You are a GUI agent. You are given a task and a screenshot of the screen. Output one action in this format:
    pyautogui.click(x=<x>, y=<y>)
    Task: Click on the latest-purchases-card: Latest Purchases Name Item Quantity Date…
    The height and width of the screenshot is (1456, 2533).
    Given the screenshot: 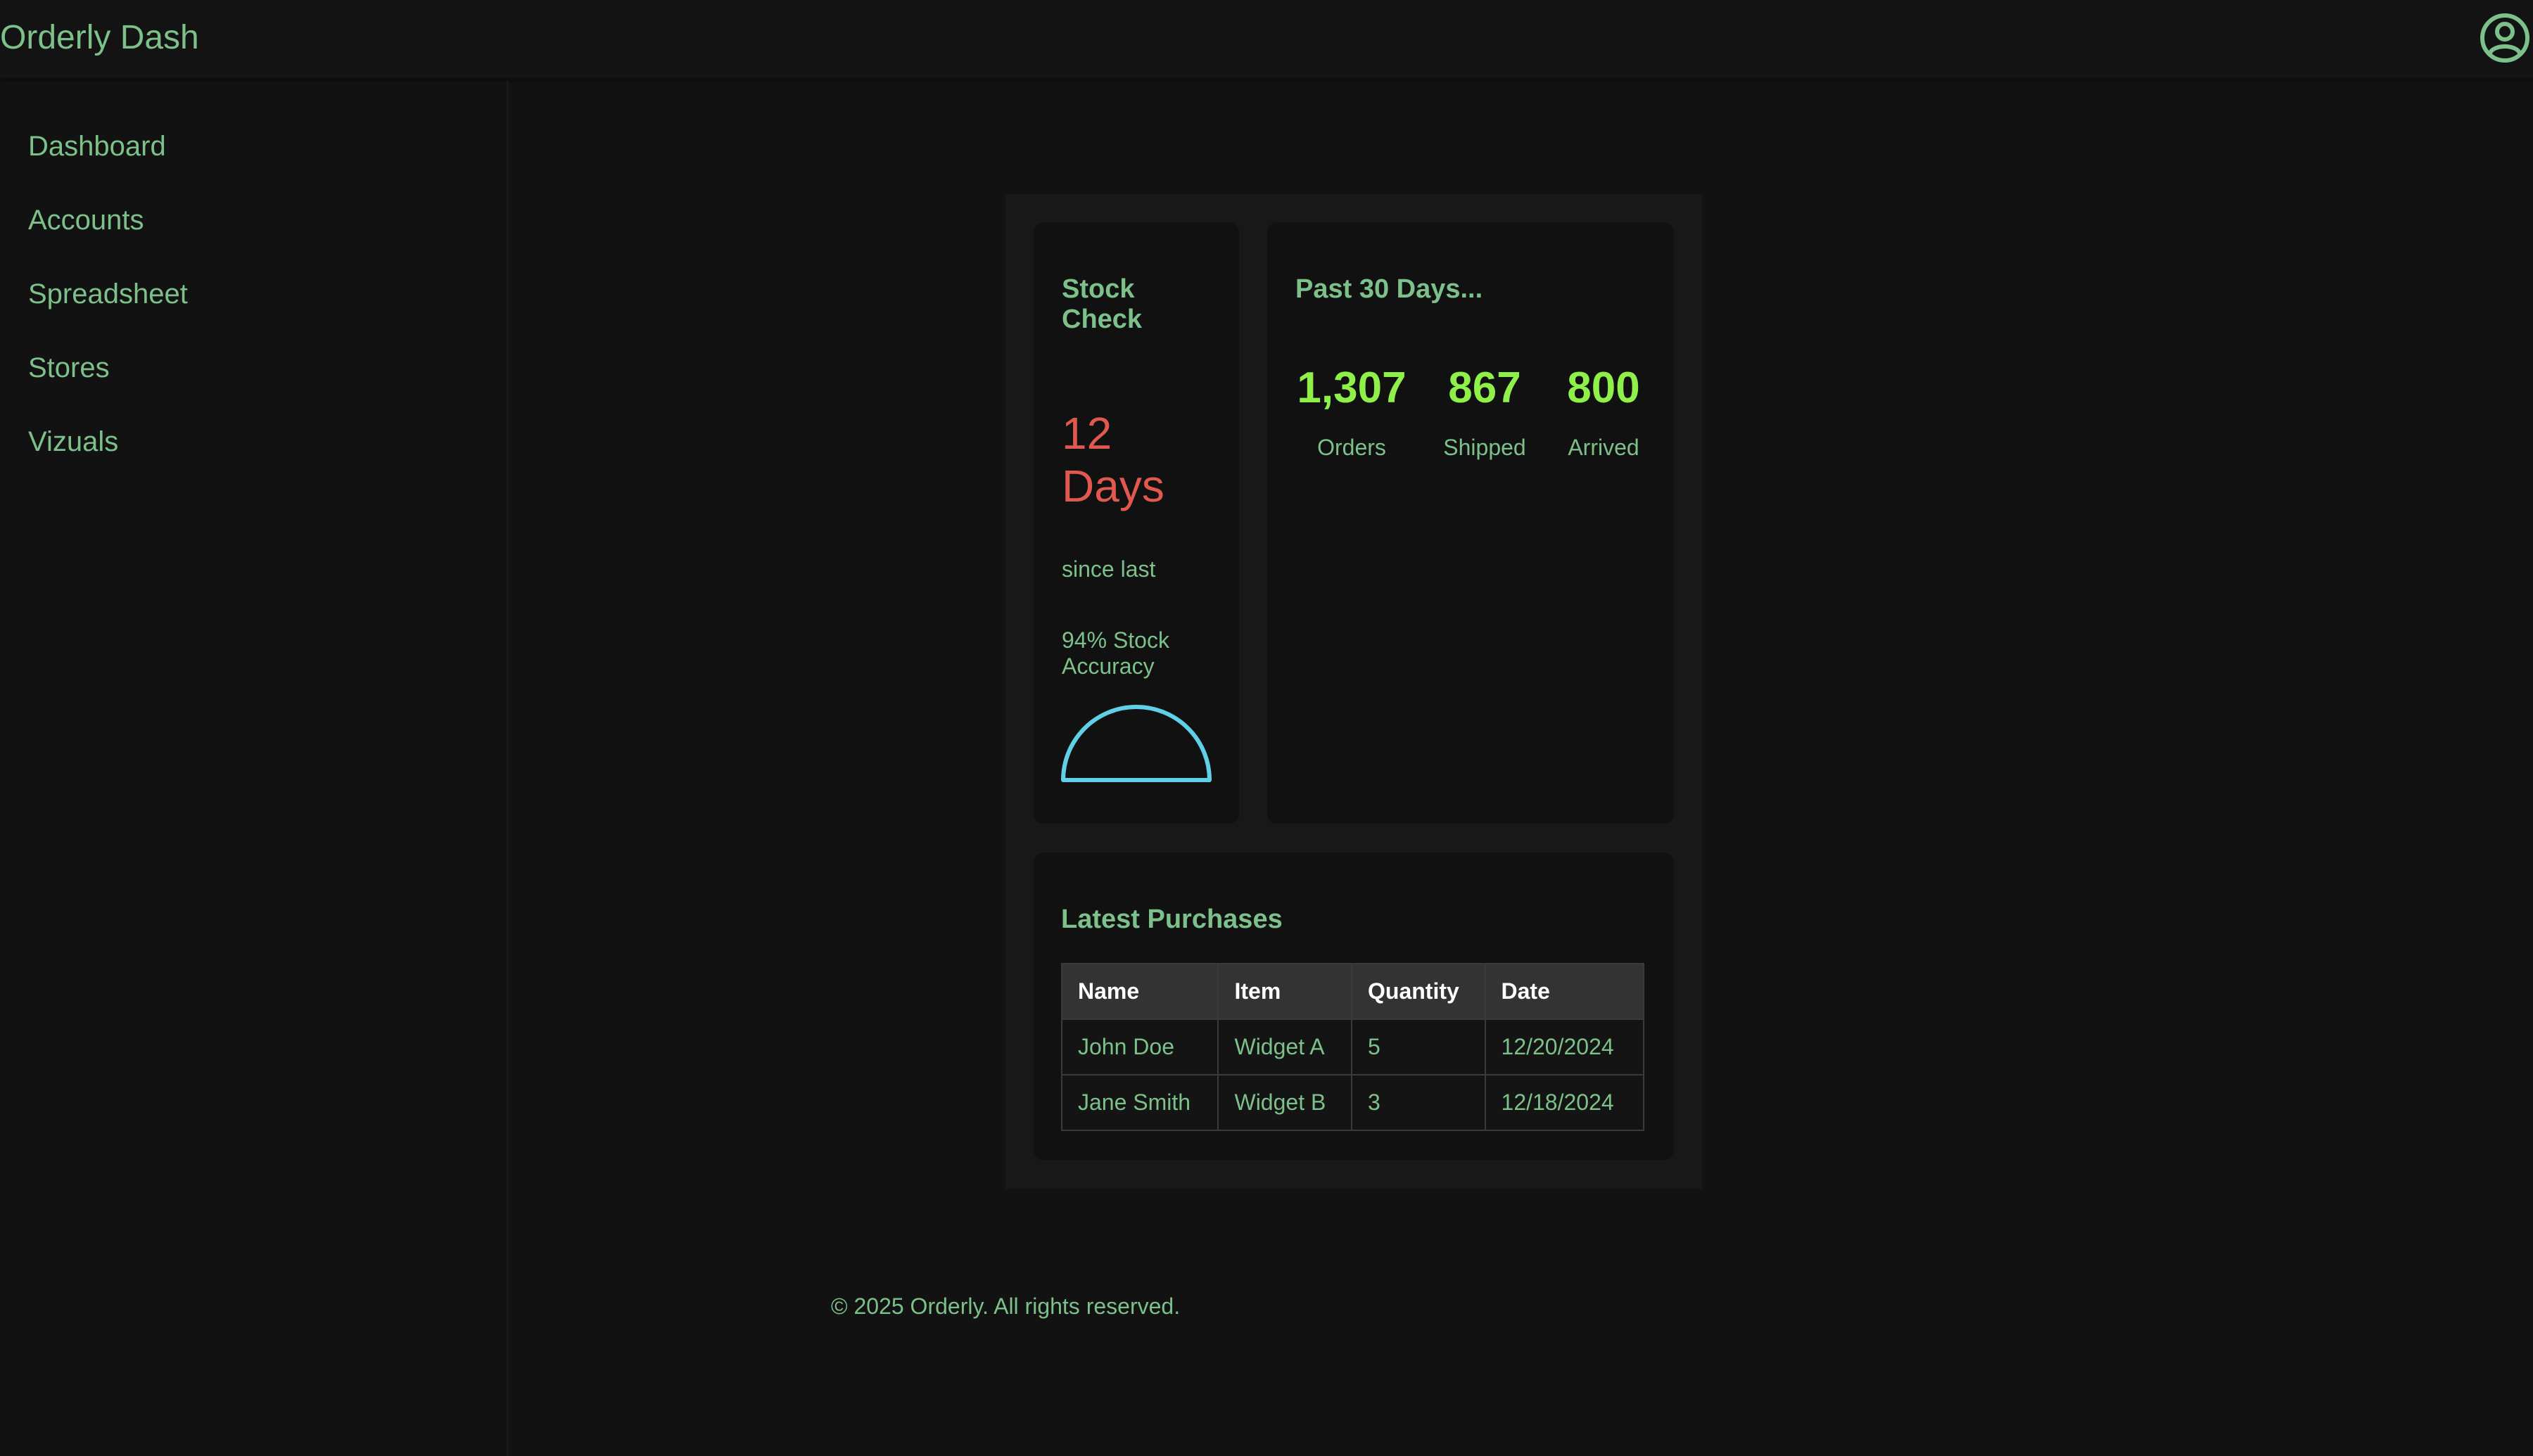 What is the action you would take?
    pyautogui.click(x=1354, y=1006)
    